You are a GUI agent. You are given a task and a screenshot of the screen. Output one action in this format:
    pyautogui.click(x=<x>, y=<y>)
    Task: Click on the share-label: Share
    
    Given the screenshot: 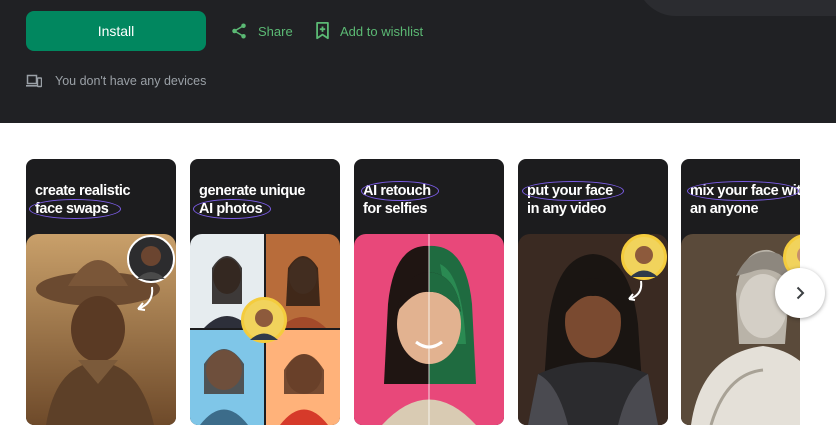 What is the action you would take?
    pyautogui.click(x=275, y=31)
    